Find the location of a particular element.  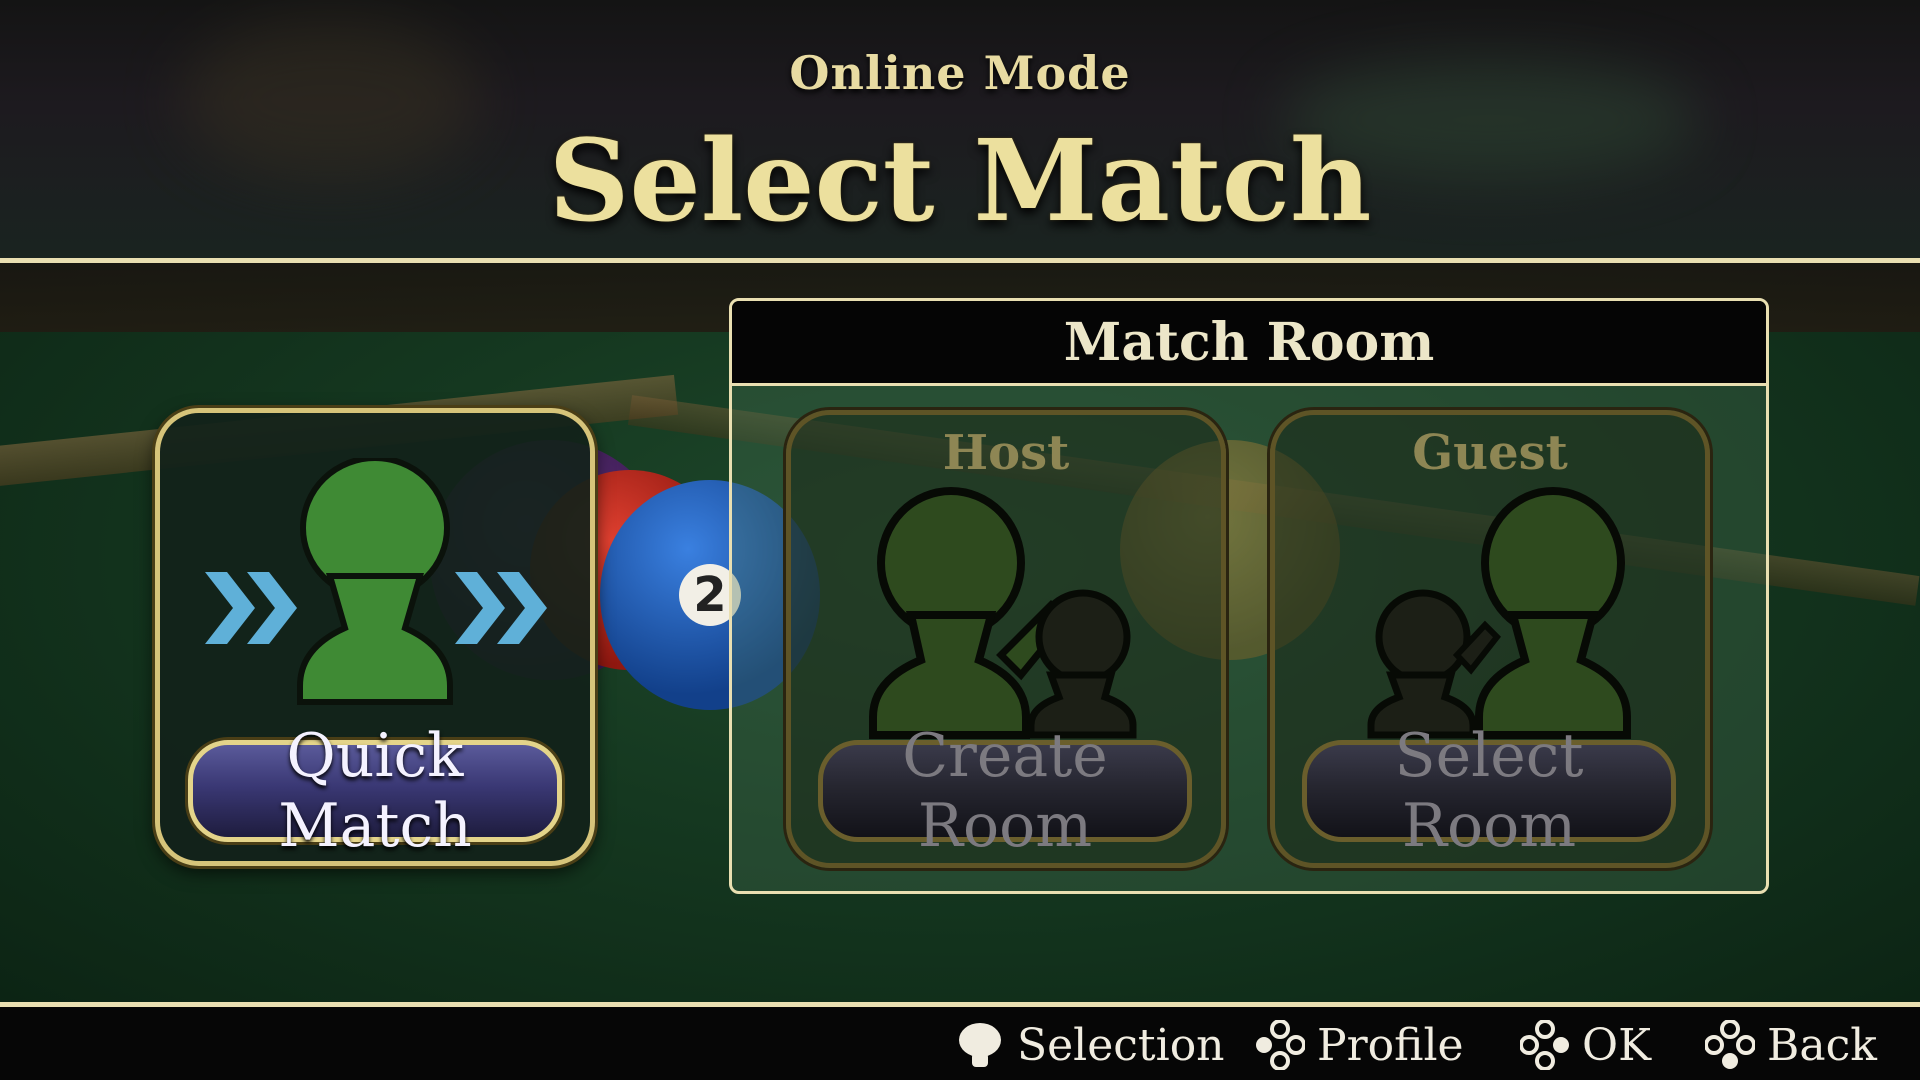

create-room-button: Create Room is located at coordinates (1005, 791).